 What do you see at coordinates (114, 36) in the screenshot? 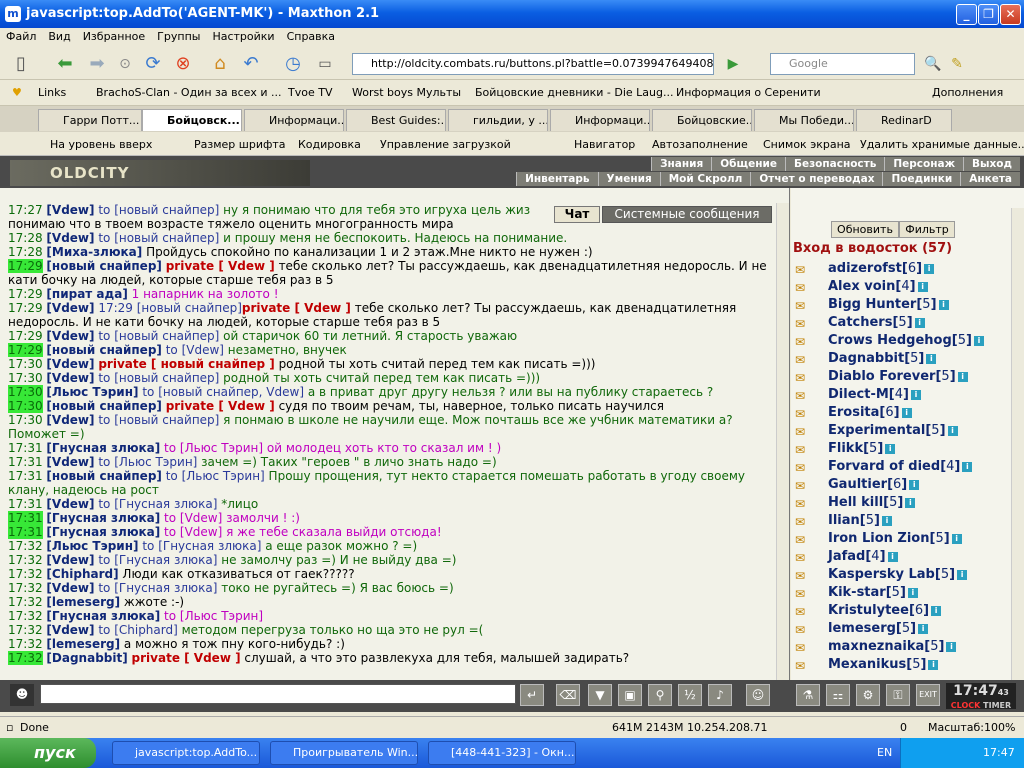
I see `menu-favorites: Избранное` at bounding box center [114, 36].